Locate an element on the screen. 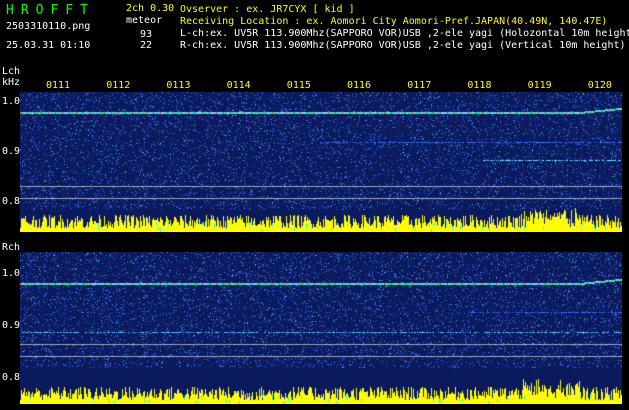  lch-ytick-1: 1.0 is located at coordinates (11, 101).